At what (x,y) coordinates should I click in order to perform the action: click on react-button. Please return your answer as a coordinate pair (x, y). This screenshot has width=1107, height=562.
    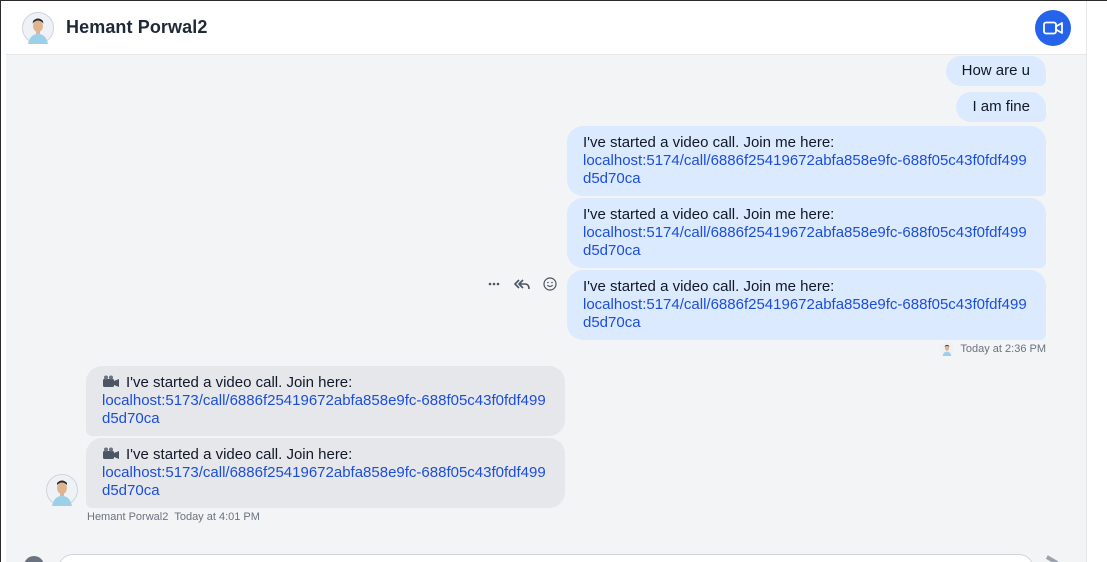
    Looking at the image, I should click on (550, 284).